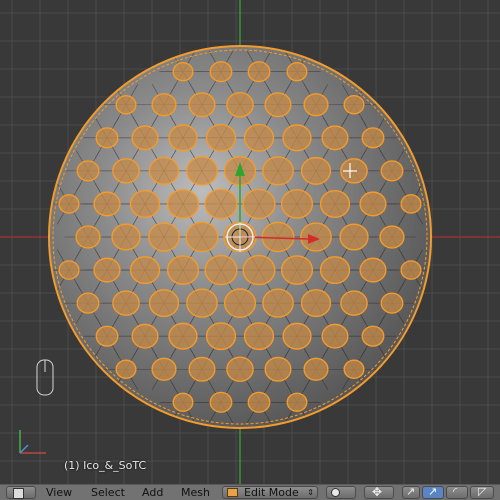 Image resolution: width=500 pixels, height=500 pixels. Describe the element at coordinates (195, 493) in the screenshot. I see `mesh-menu: Mesh` at that location.